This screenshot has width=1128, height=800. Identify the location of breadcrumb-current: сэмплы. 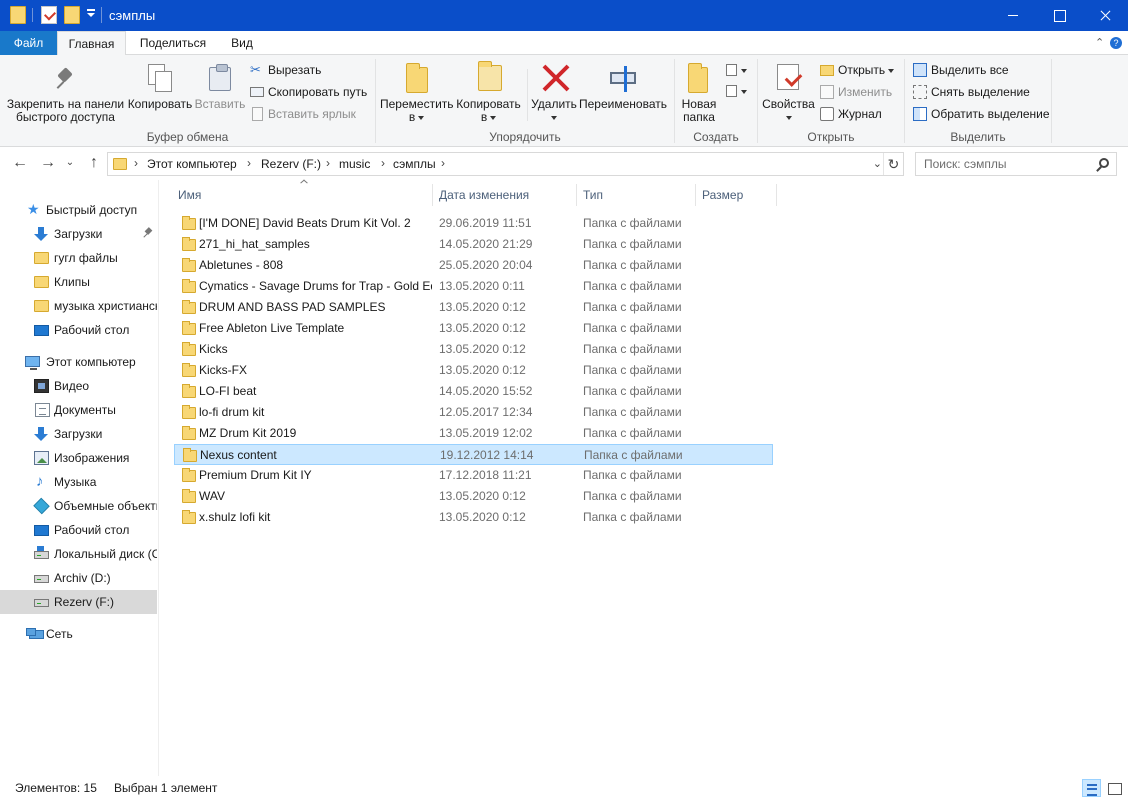
(414, 164).